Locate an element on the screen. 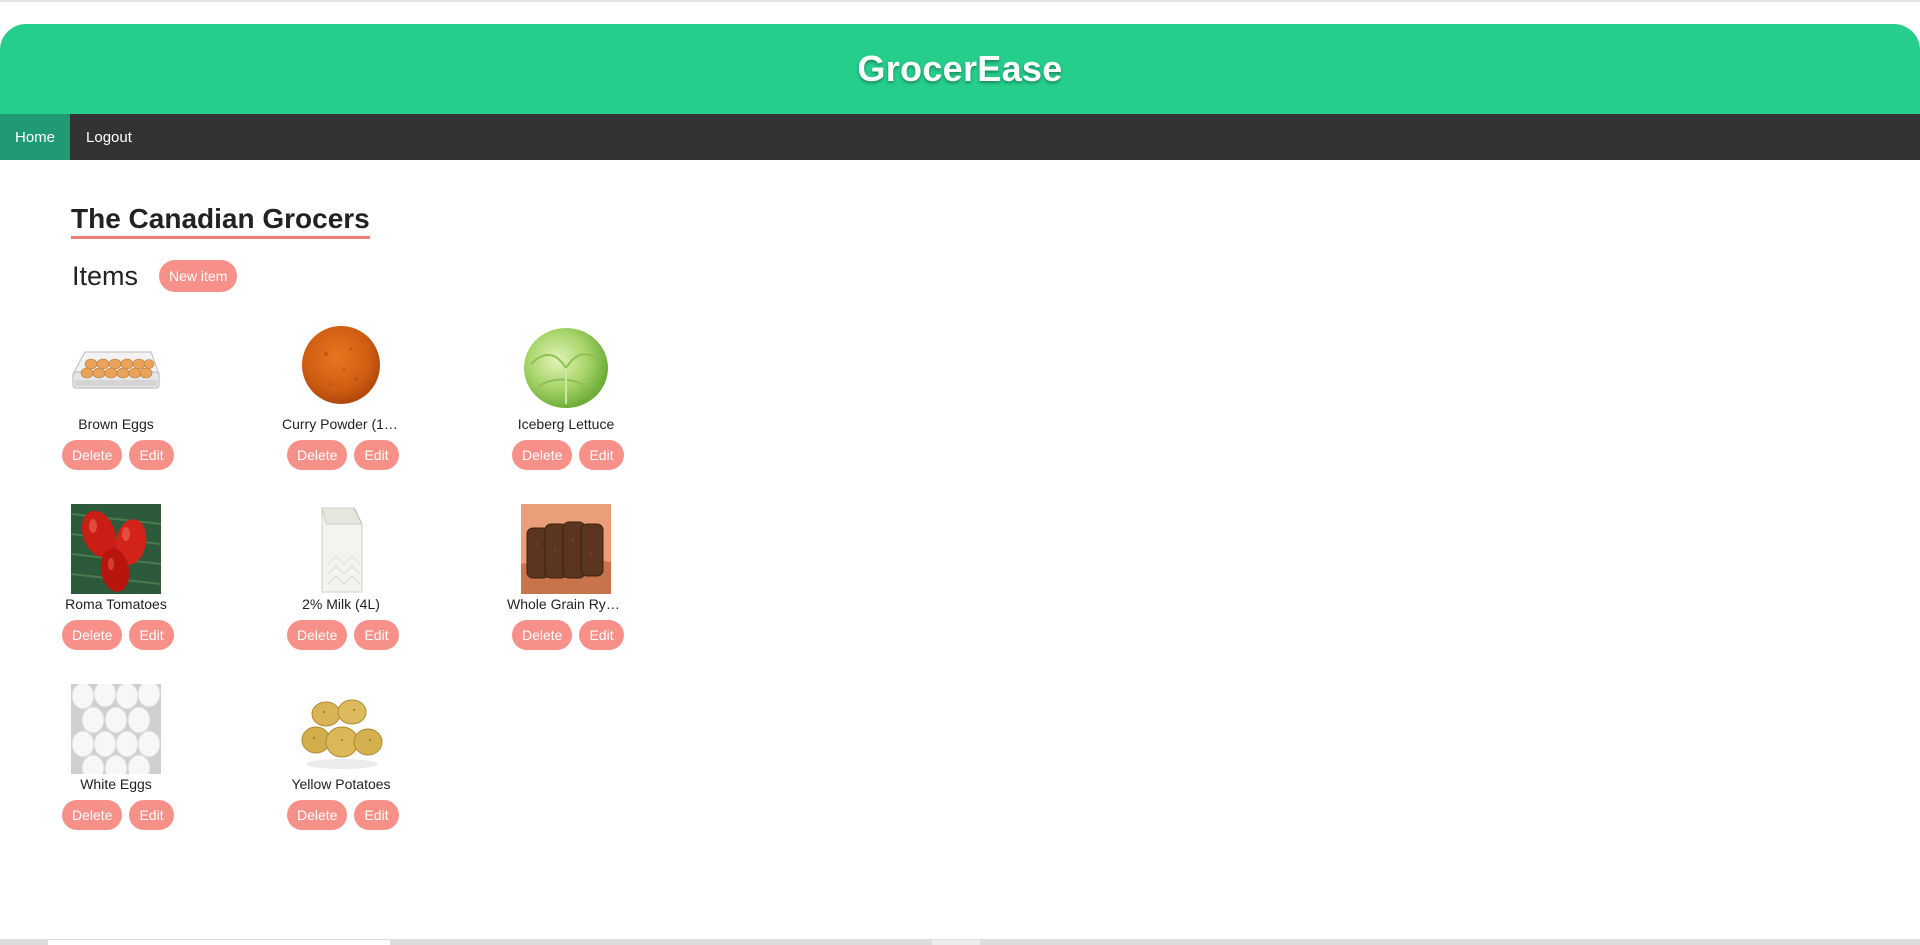 This screenshot has height=945, width=1920. app-header: GrocerEase is located at coordinates (960, 69).